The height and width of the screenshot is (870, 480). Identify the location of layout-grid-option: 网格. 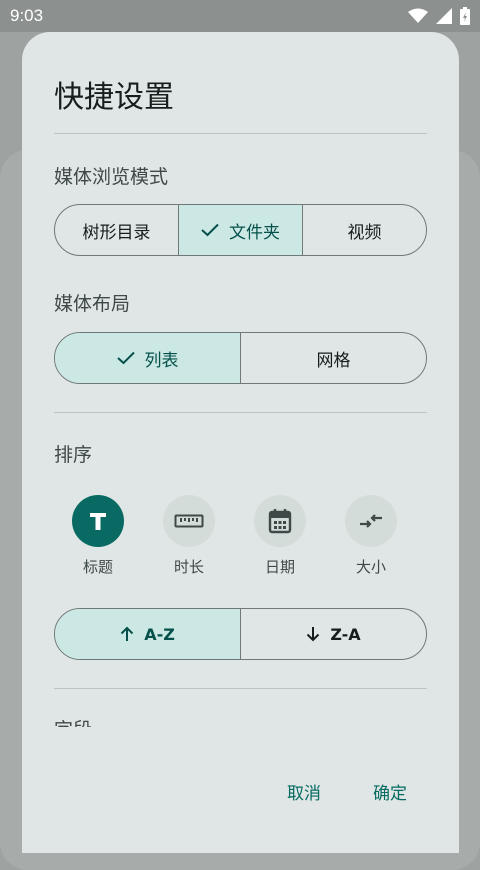
(333, 358).